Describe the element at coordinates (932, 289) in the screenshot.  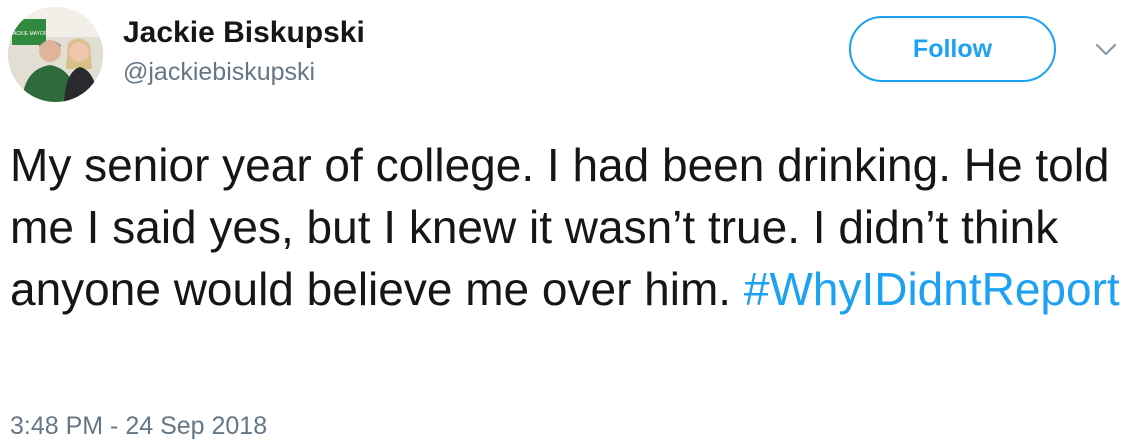
I see `hashtag-link: #WhyIDidntReport` at that location.